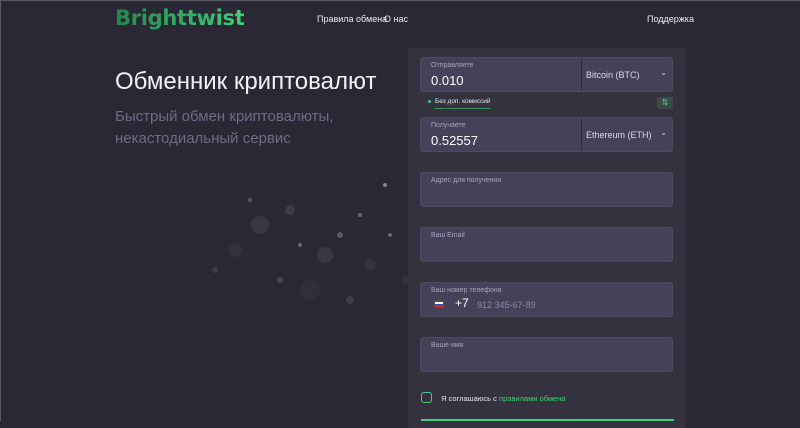 This screenshot has width=800, height=428. What do you see at coordinates (352, 19) in the screenshot?
I see `nav-rules-link: Правила обмена` at bounding box center [352, 19].